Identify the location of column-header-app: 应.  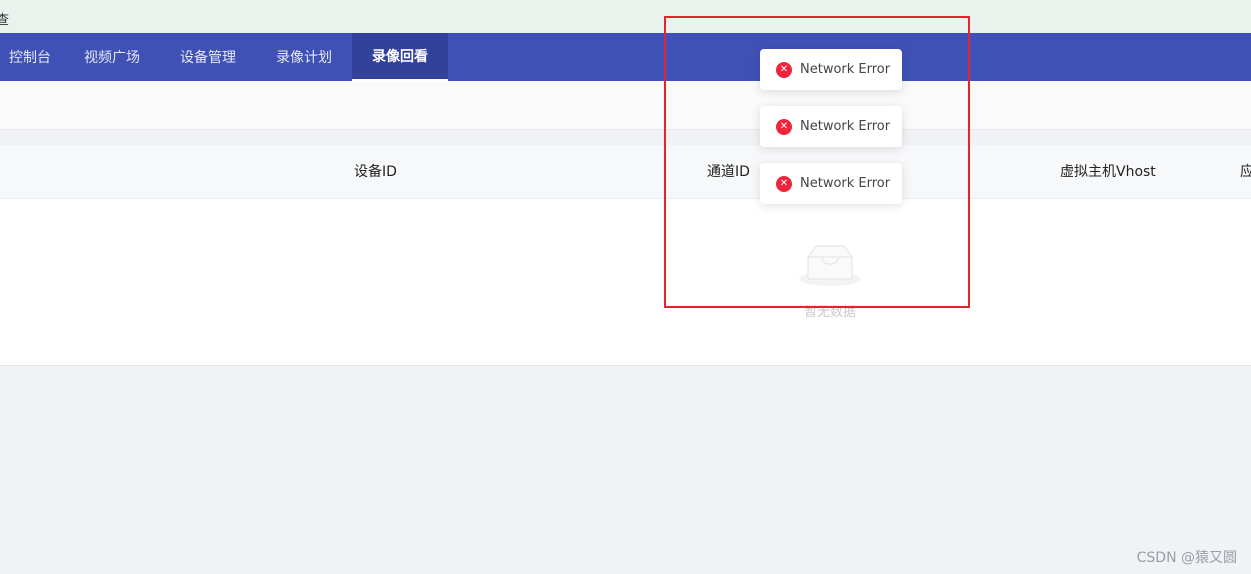
(1245, 172).